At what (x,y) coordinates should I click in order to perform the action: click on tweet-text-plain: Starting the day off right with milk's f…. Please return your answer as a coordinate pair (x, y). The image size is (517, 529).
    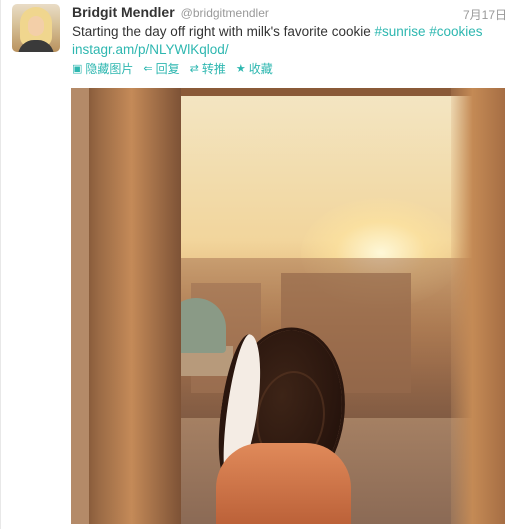
    Looking at the image, I should click on (223, 31).